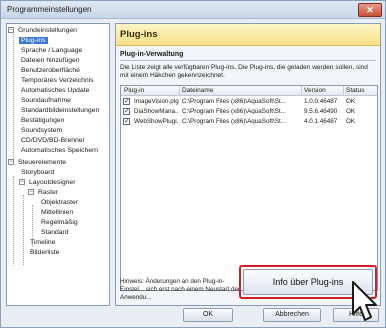  I want to click on tree-item-dateien-hinzufuegen: Dateien hinzufügen, so click(50, 61).